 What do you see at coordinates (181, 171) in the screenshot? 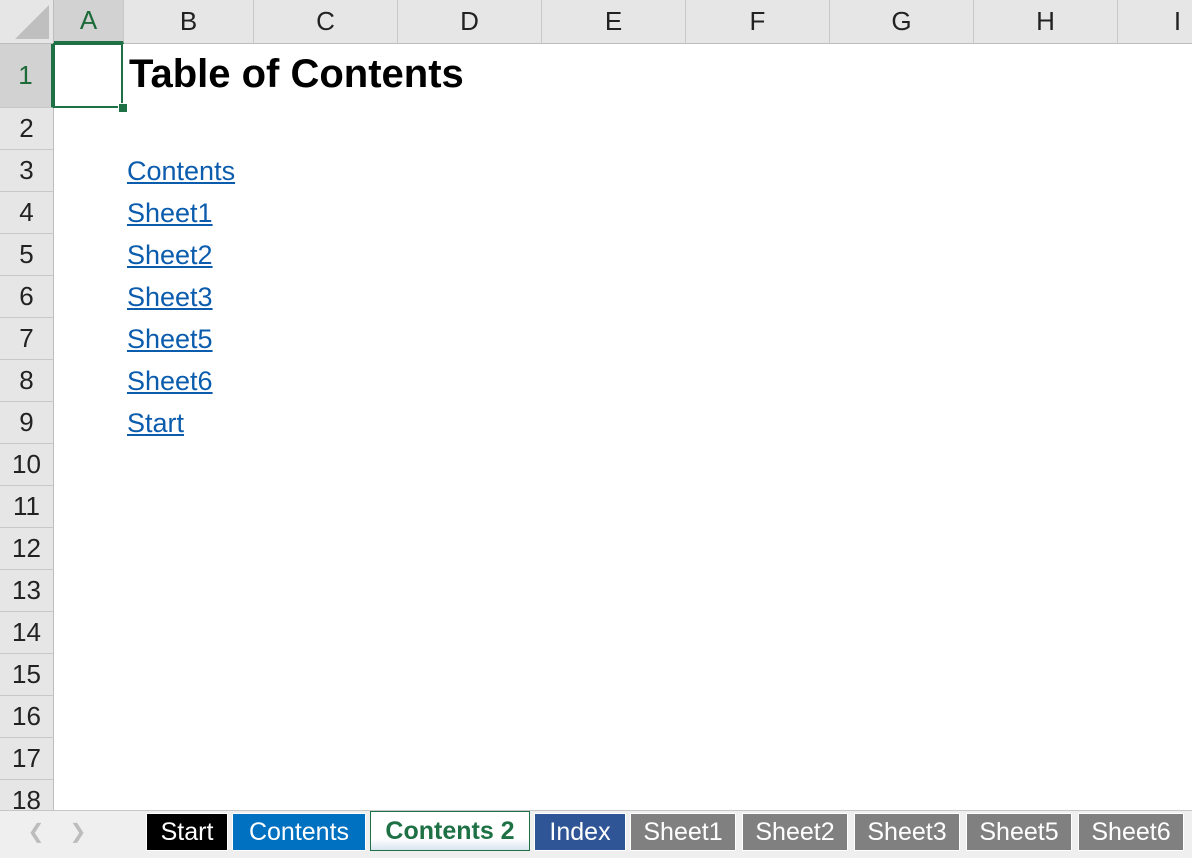
I see `link-contents: Contents` at bounding box center [181, 171].